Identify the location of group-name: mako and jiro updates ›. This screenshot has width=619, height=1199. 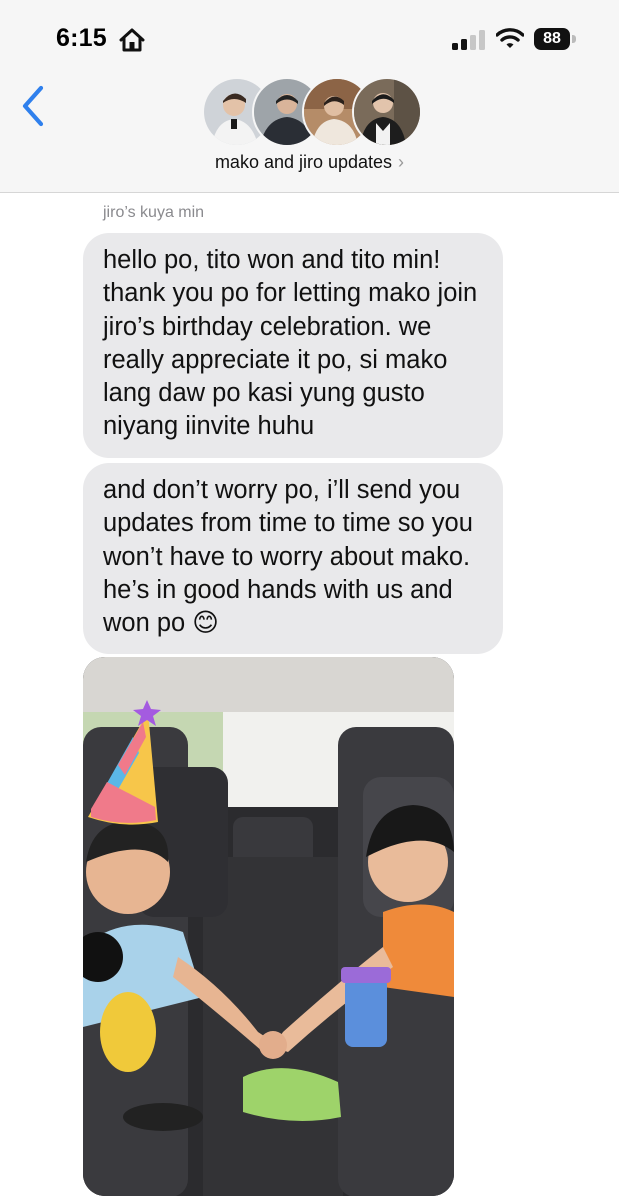
(309, 162).